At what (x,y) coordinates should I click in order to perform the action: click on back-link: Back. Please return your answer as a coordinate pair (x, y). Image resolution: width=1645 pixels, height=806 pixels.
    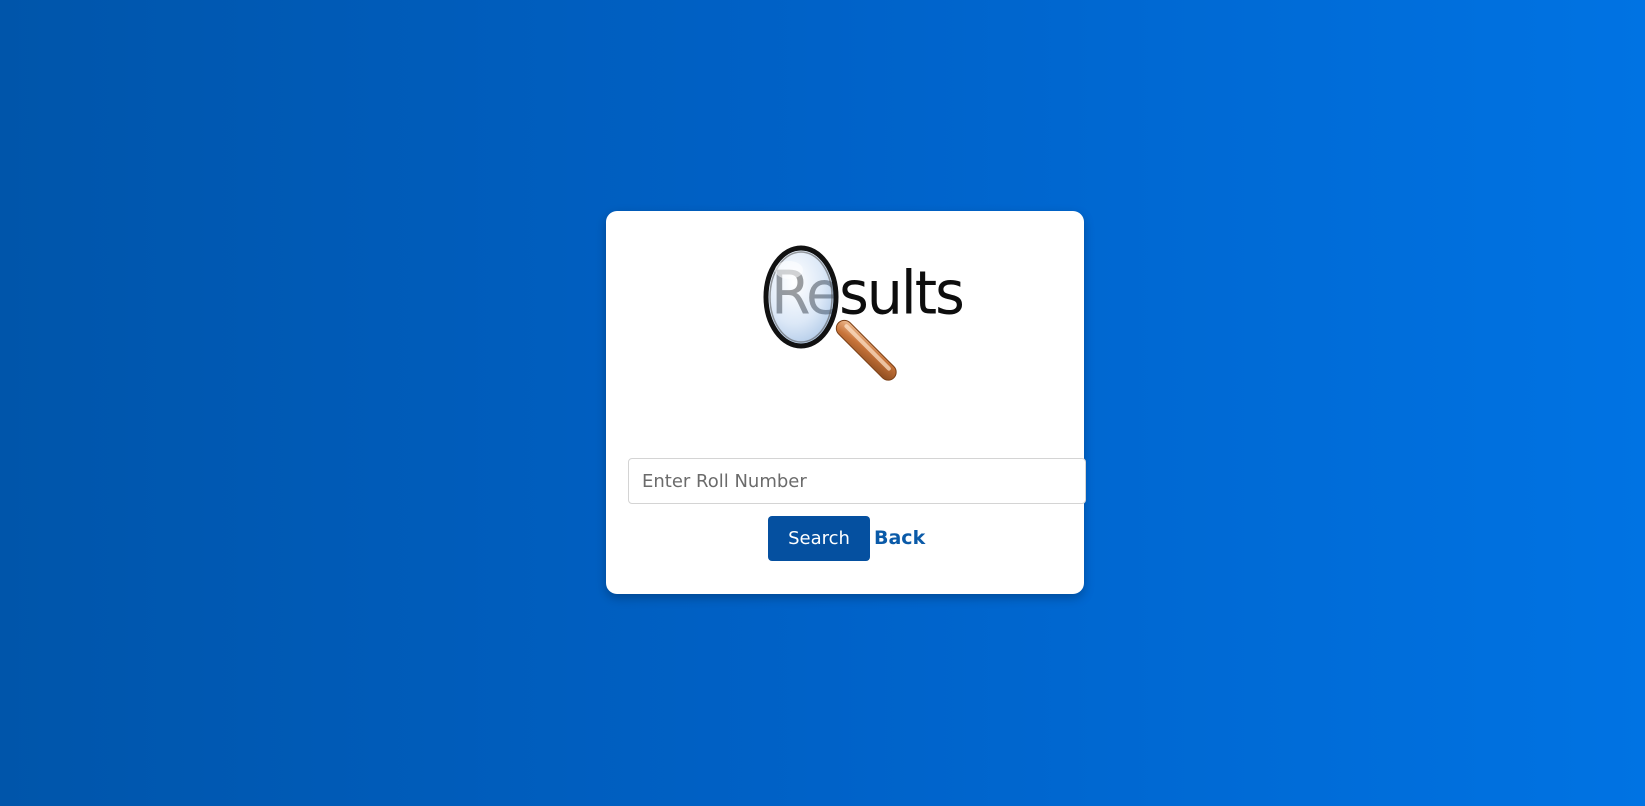
    Looking at the image, I should click on (899, 538).